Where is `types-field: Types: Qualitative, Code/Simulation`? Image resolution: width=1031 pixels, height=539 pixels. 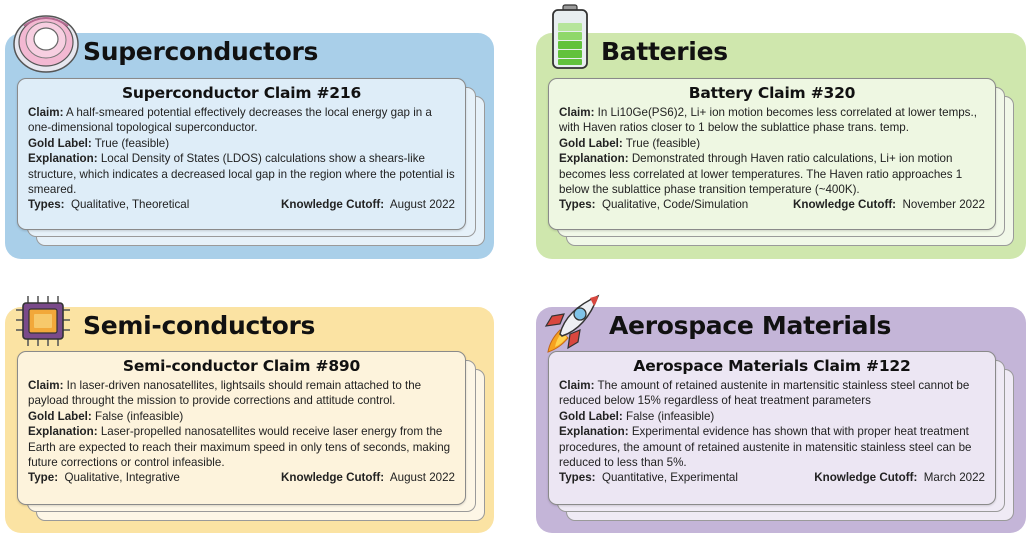 types-field: Types: Qualitative, Code/Simulation is located at coordinates (653, 204).